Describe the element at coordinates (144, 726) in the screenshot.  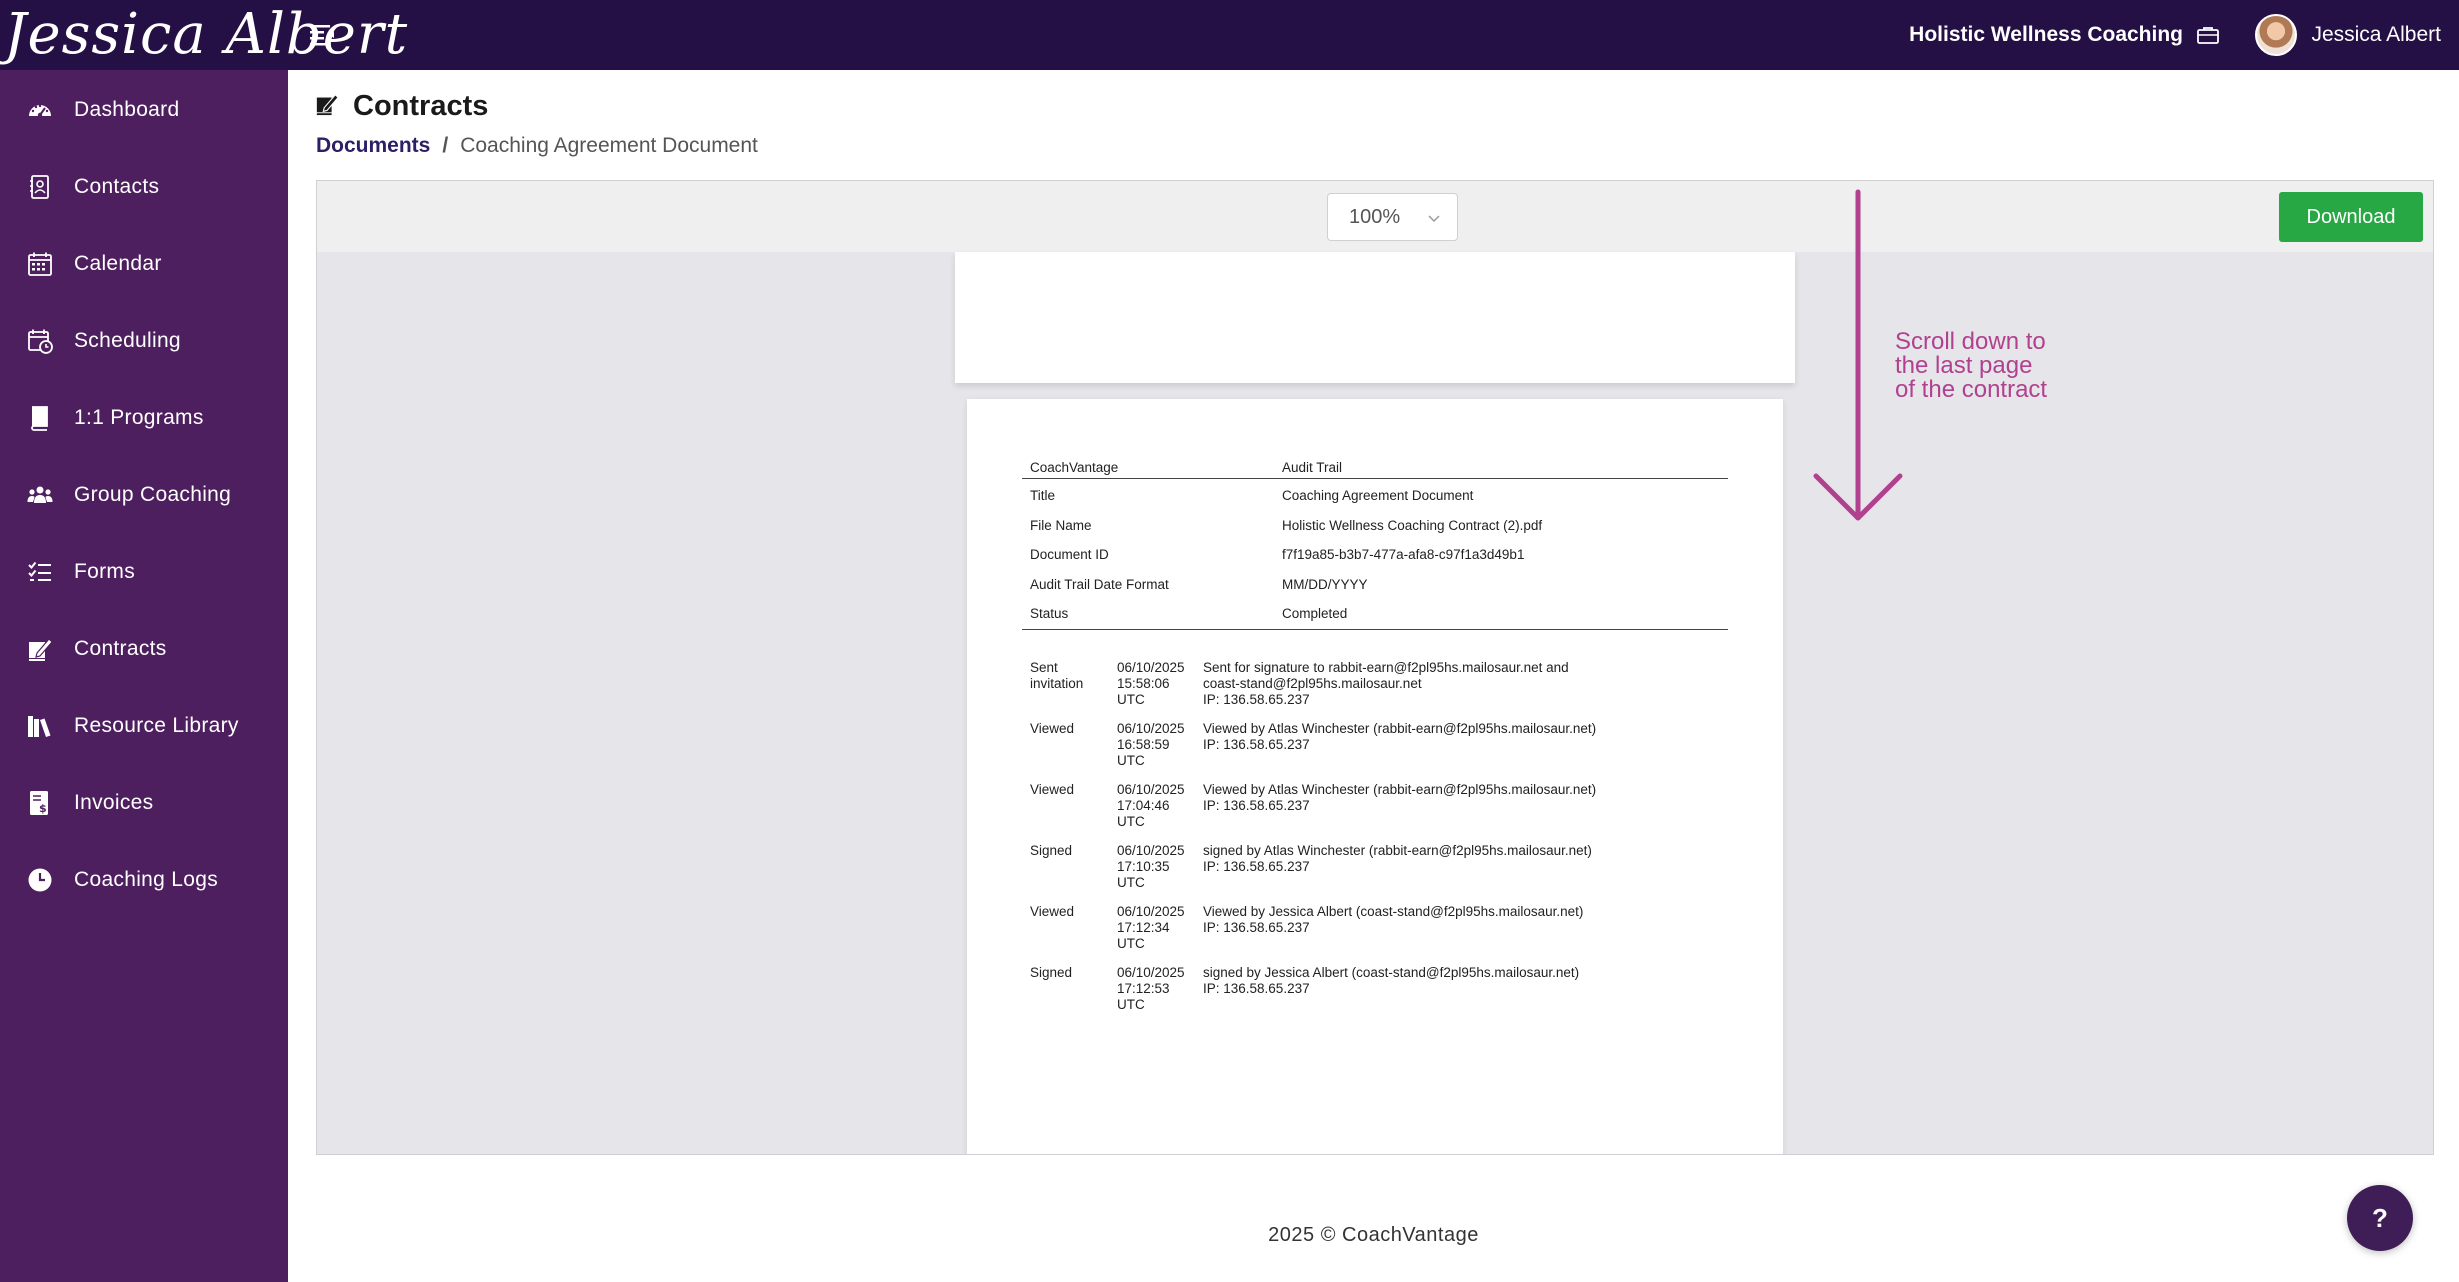
I see `sidebar-item-resource-library: Resource Library` at that location.